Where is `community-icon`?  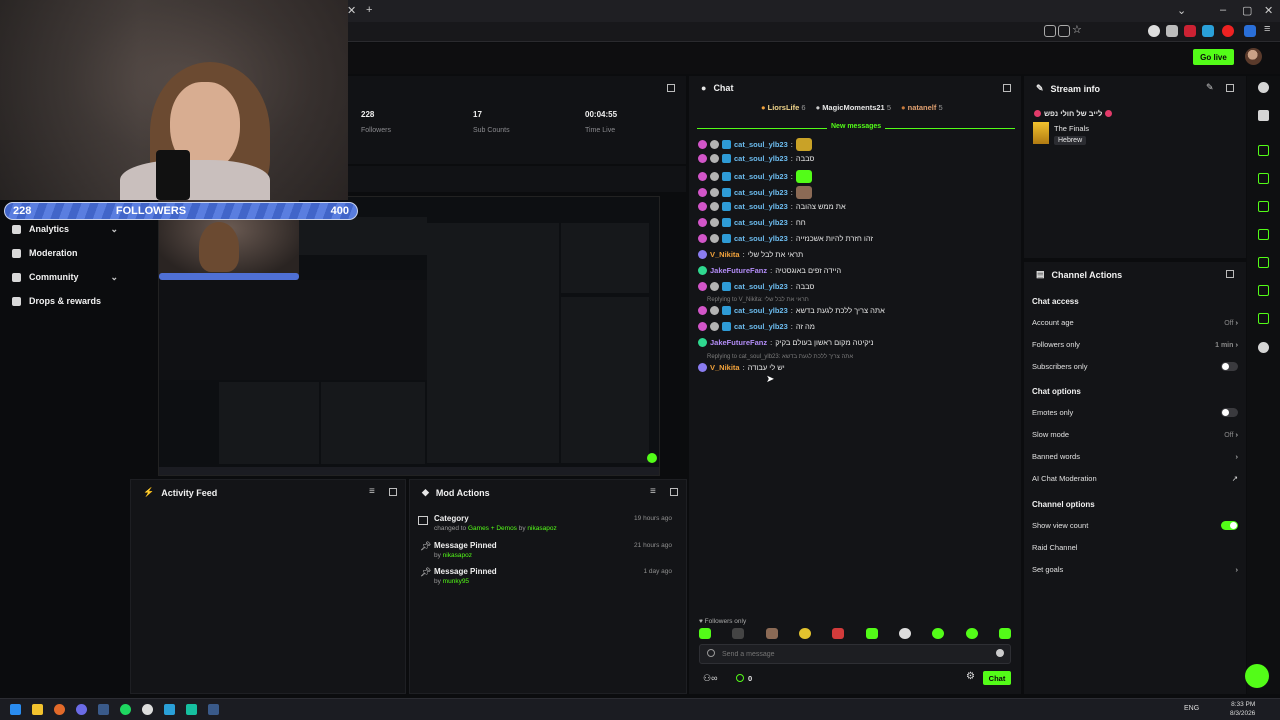
community-icon is located at coordinates (1263, 347).